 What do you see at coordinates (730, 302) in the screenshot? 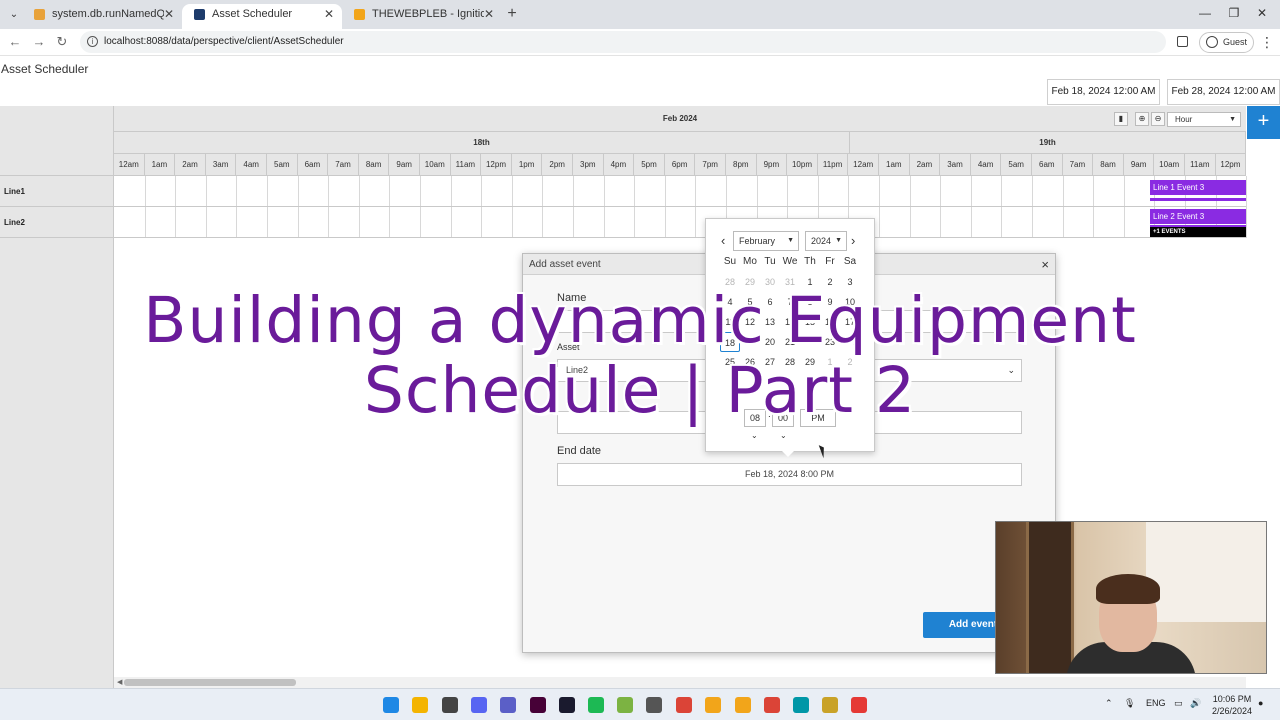
I see `calendar-day: 4` at bounding box center [730, 302].